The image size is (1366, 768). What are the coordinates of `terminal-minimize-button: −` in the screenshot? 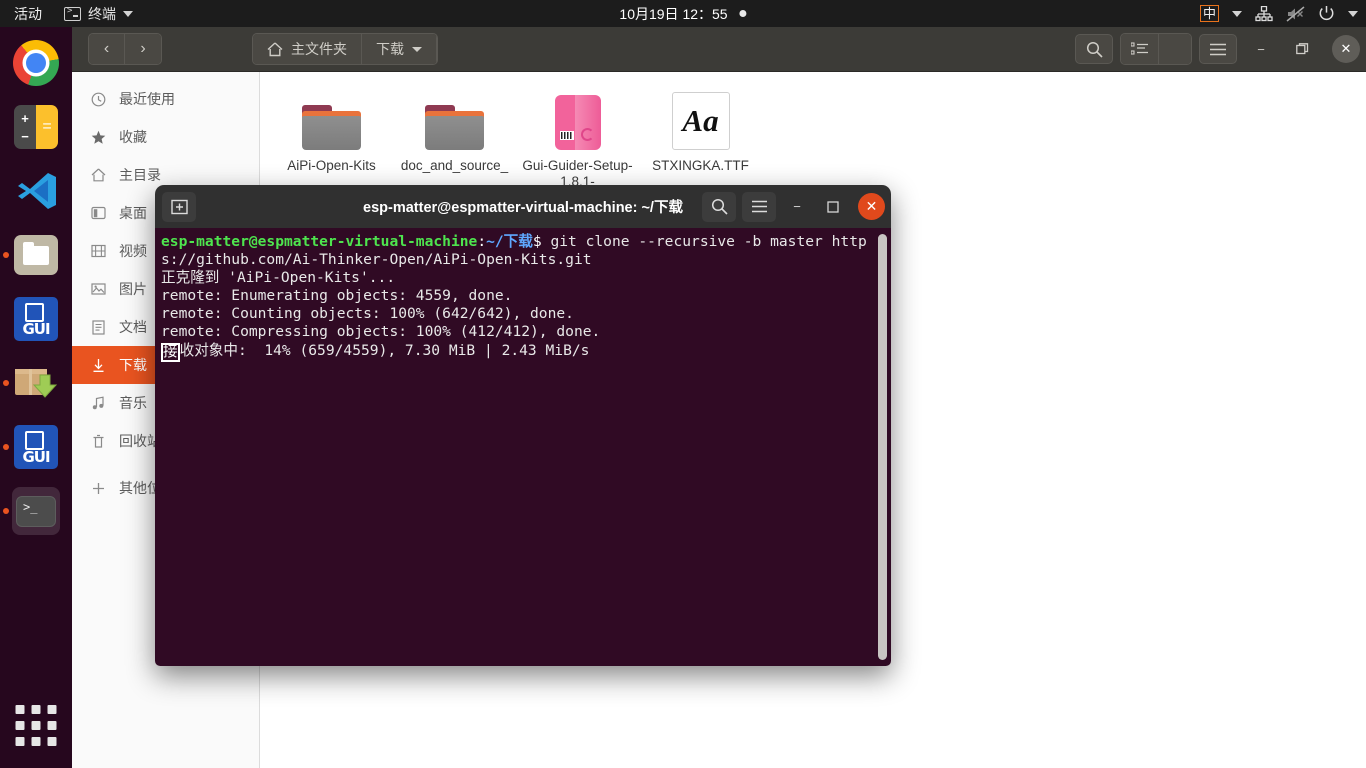 It's located at (797, 207).